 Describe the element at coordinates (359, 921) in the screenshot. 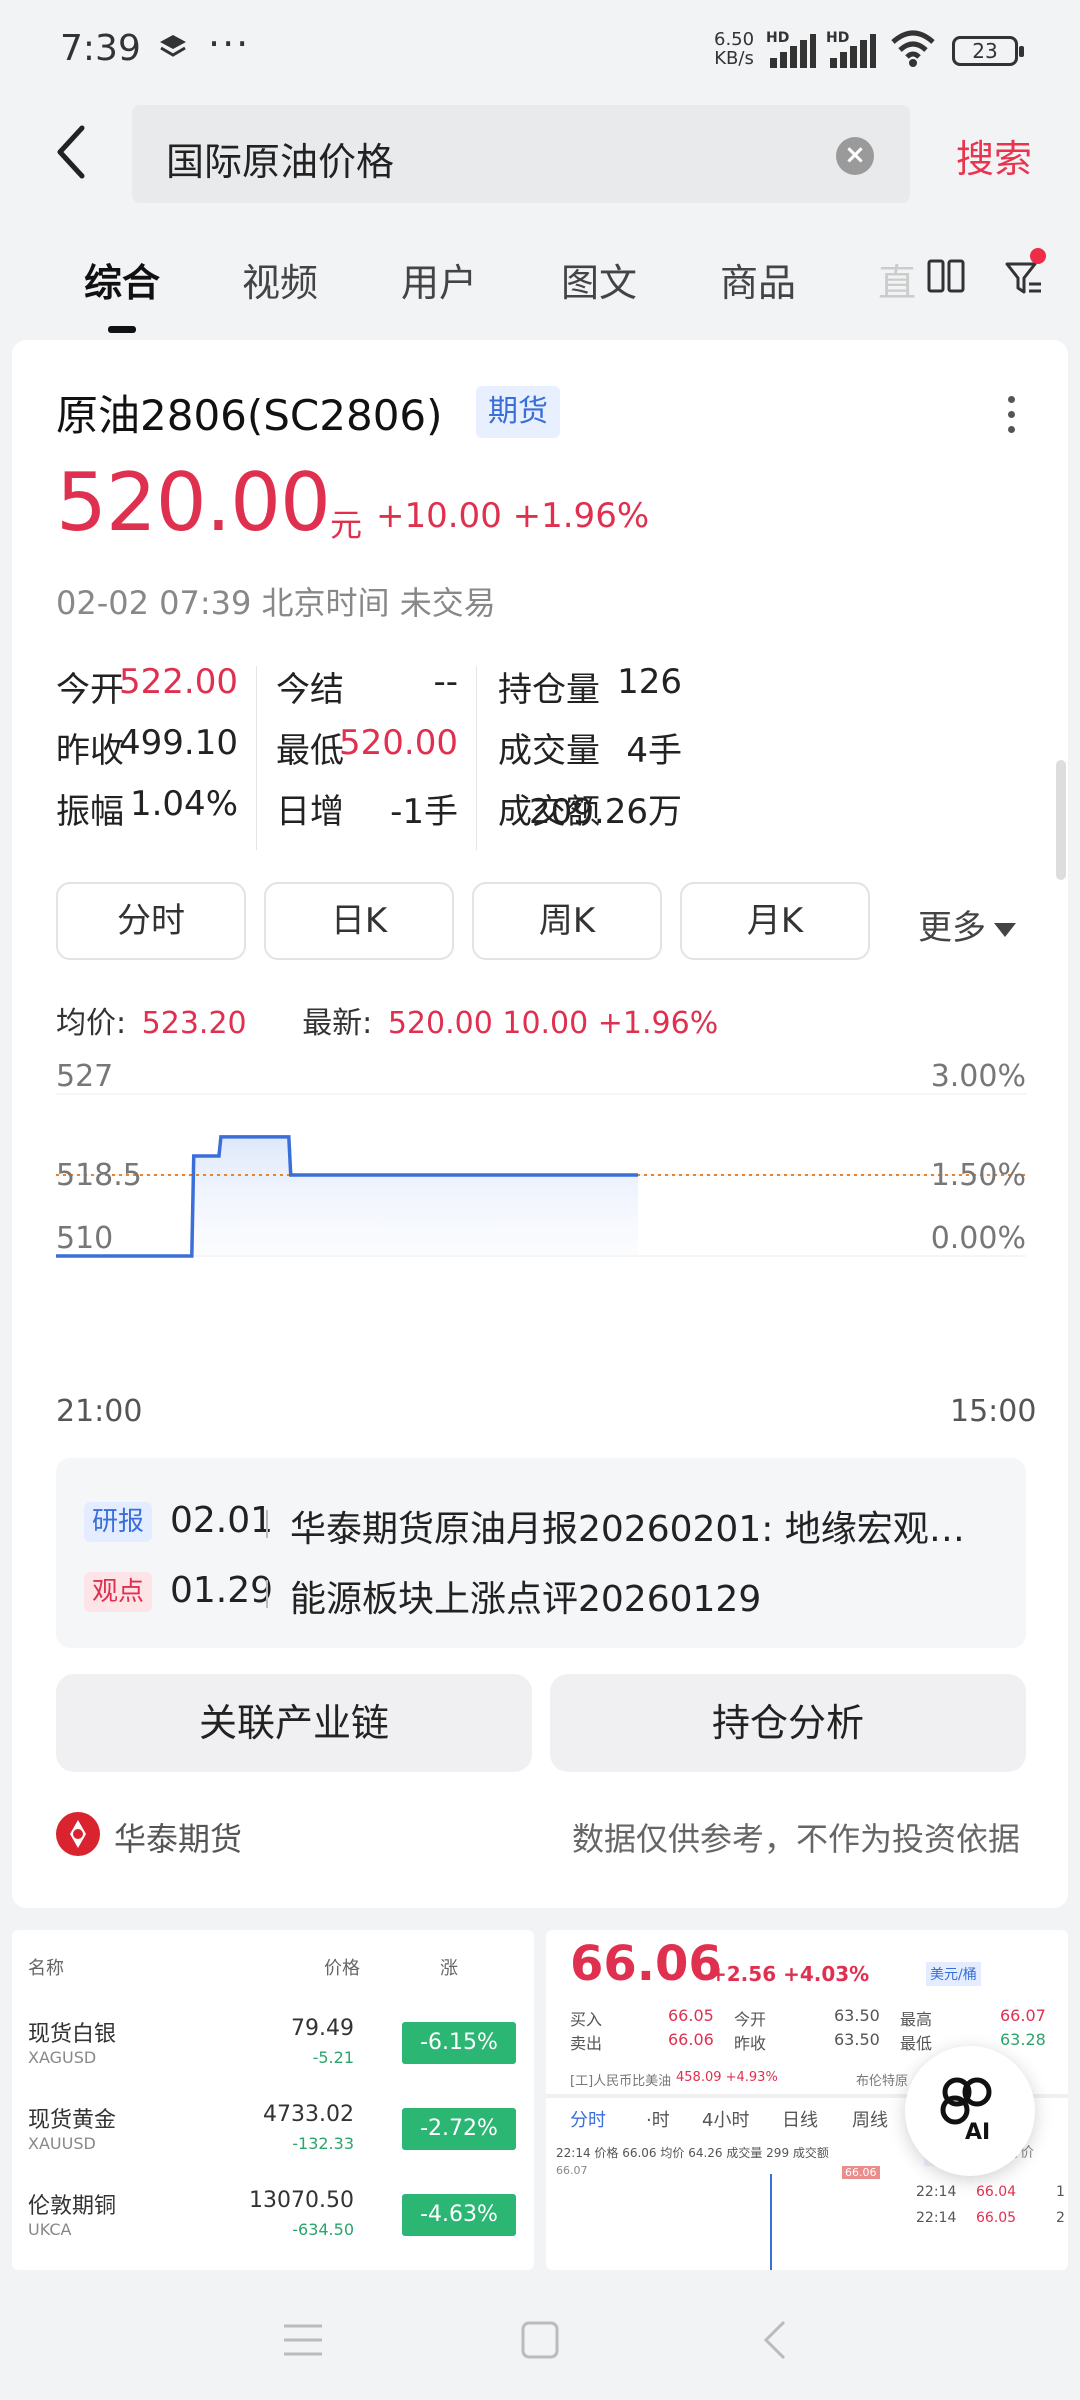

I see `tab-daily-k: 日K` at that location.